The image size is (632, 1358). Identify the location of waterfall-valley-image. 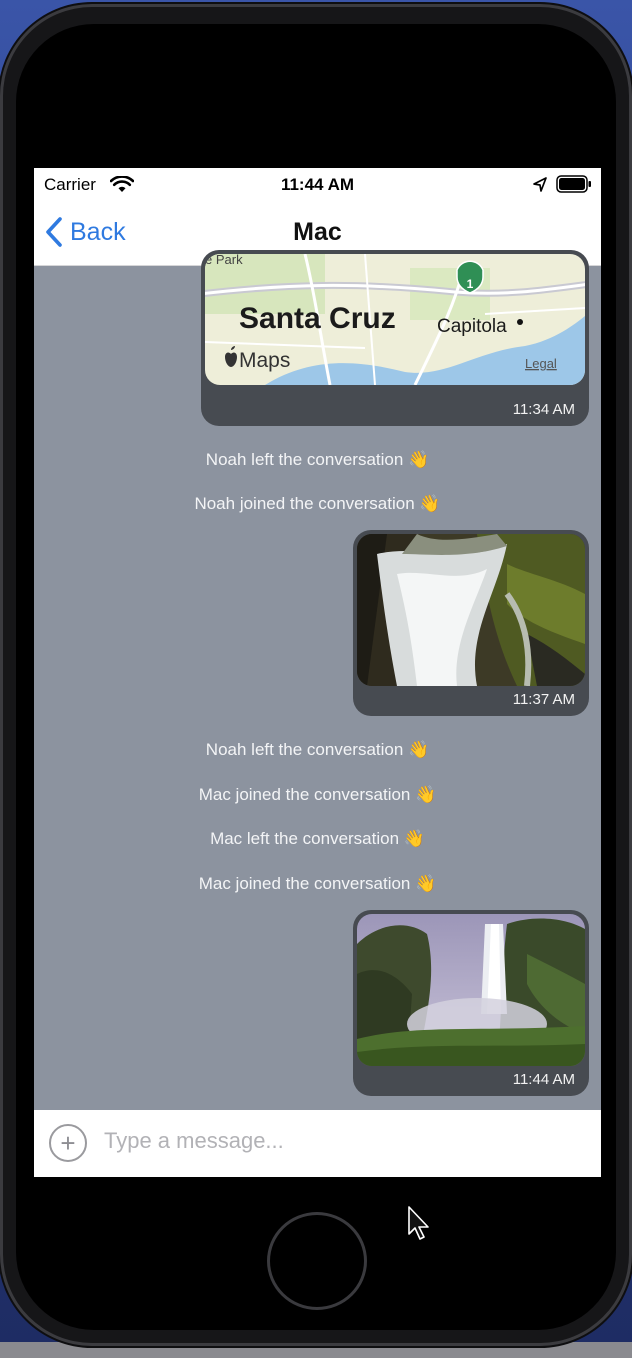
(471, 990).